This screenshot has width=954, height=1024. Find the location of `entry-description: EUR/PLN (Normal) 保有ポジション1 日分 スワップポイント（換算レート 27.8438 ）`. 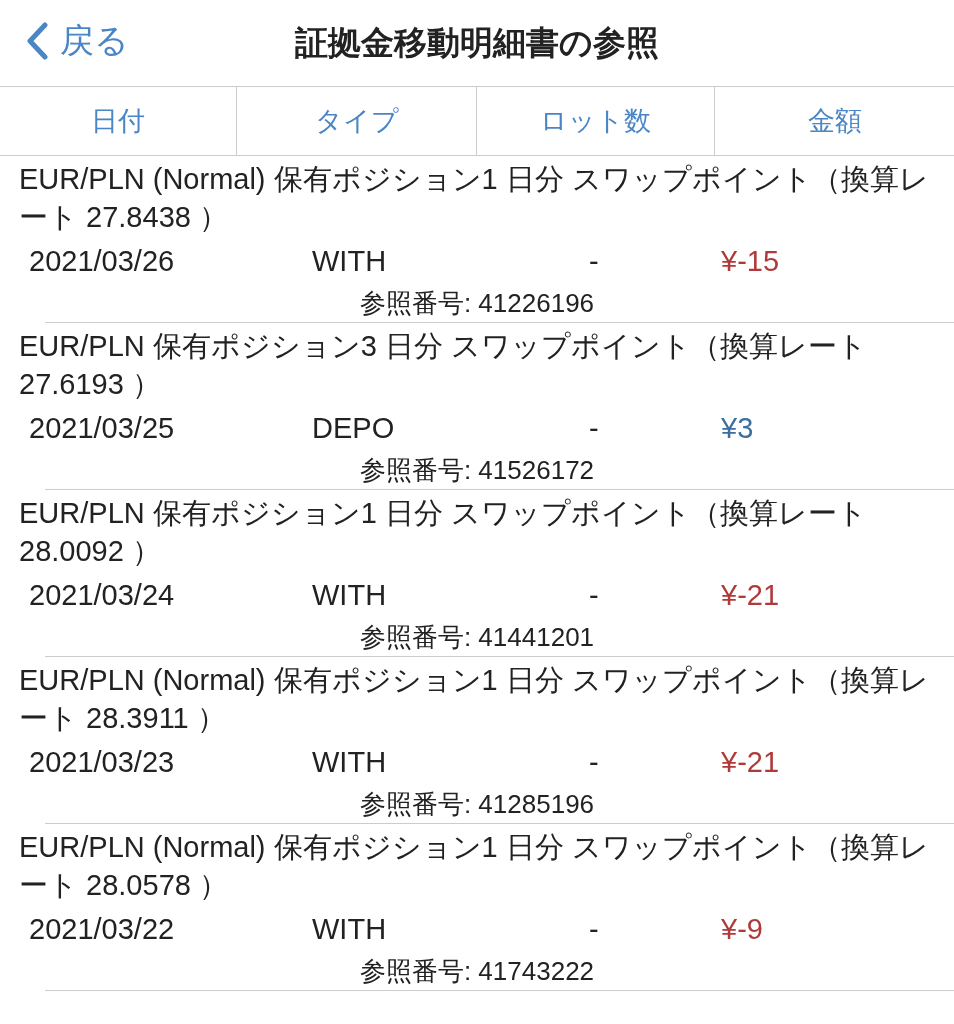

entry-description: EUR/PLN (Normal) 保有ポジション1 日分 スワップポイント（換算レート 27.8438 ） is located at coordinates (474, 198).